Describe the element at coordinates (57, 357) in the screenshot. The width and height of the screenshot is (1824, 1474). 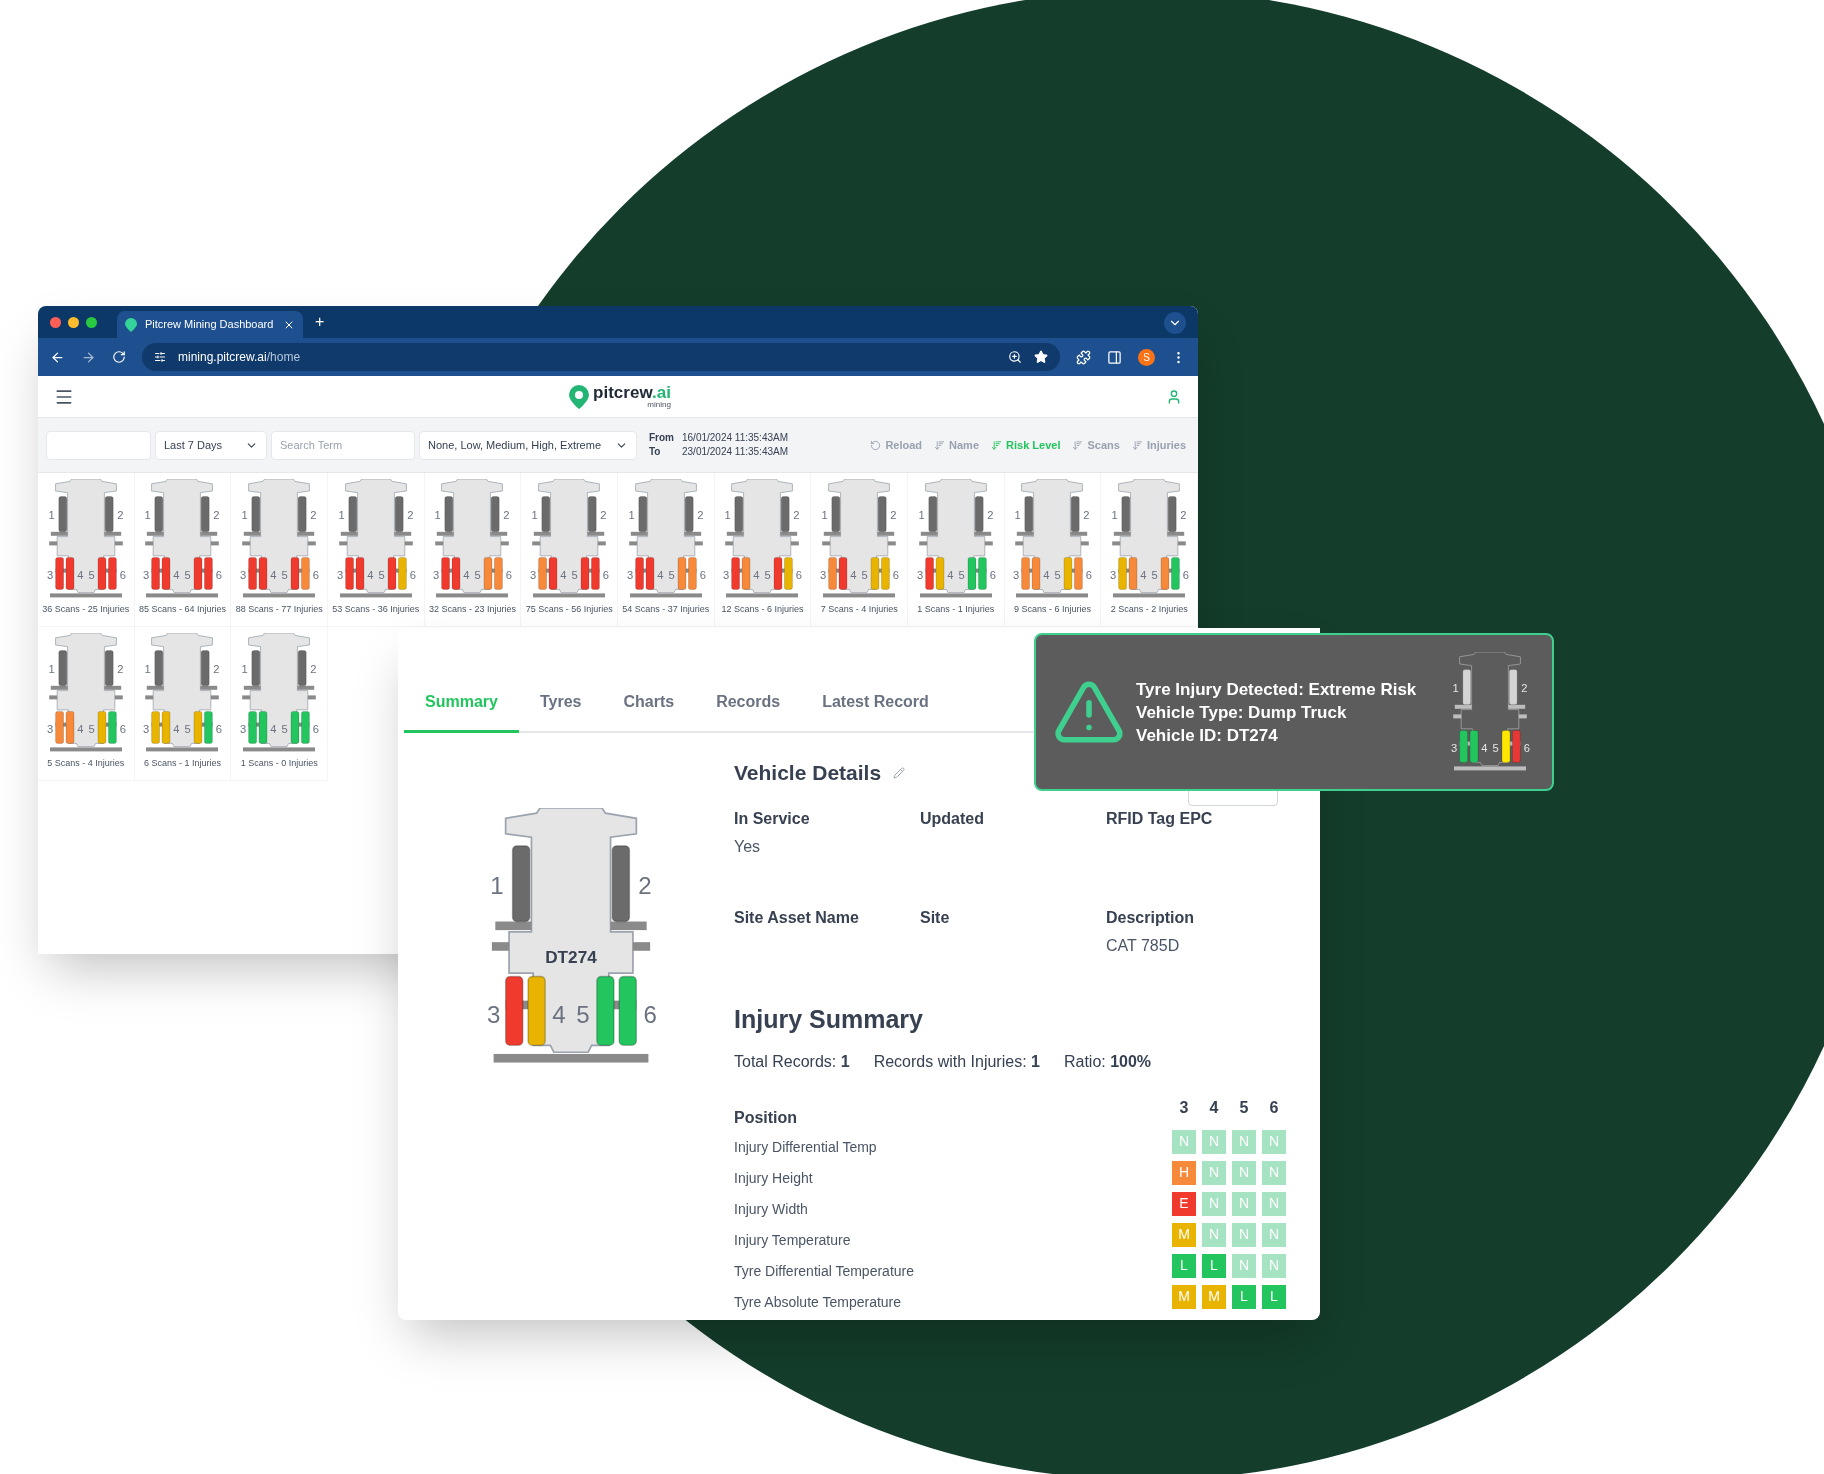
I see `back-icon` at that location.